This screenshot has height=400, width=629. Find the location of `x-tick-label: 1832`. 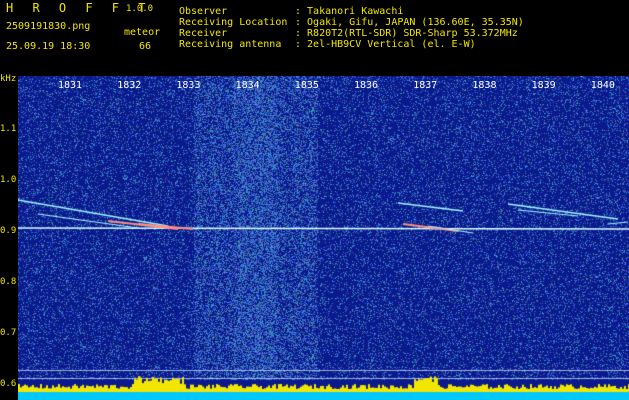

x-tick-label: 1832 is located at coordinates (129, 85).